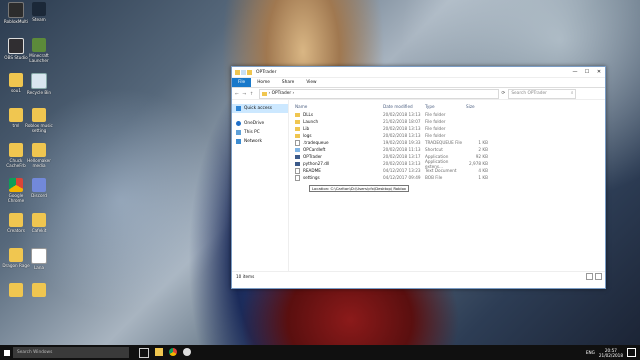  What do you see at coordinates (447, 177) in the screenshot?
I see `file-row: settings 04/12/2017 09:49 BOB File 1 KB` at bounding box center [447, 177].